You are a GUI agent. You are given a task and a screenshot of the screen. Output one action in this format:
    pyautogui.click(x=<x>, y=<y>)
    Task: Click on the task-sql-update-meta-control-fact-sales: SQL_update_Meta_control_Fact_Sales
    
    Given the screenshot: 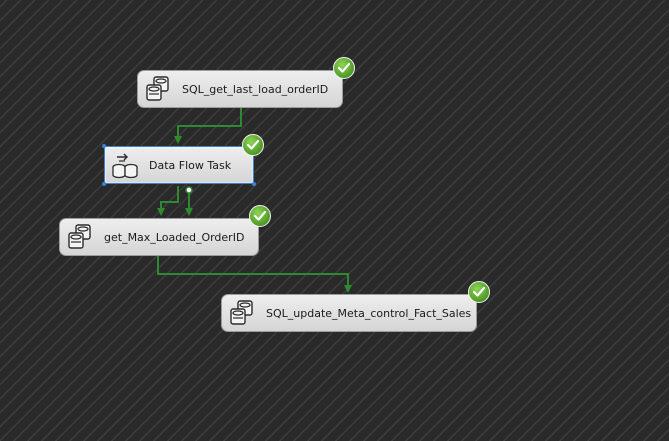 What is the action you would take?
    pyautogui.click(x=349, y=313)
    